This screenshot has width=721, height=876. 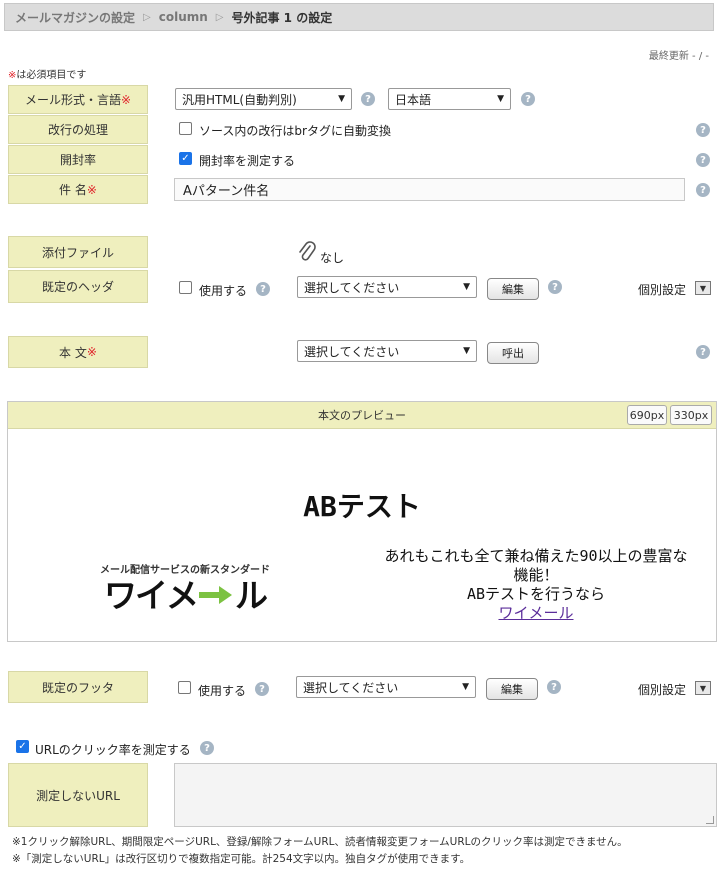 I want to click on line-break-checkbox, so click(x=185, y=128).